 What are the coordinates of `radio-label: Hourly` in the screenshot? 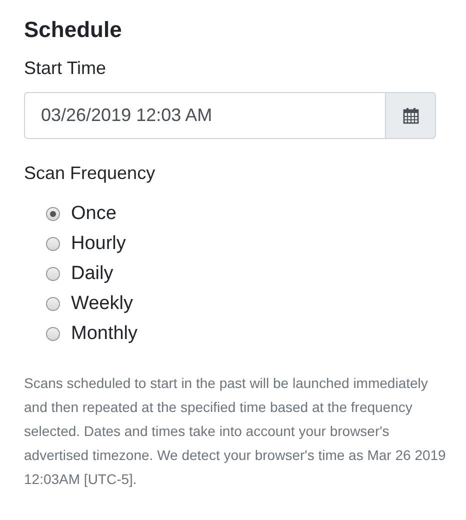 It's located at (98, 244).